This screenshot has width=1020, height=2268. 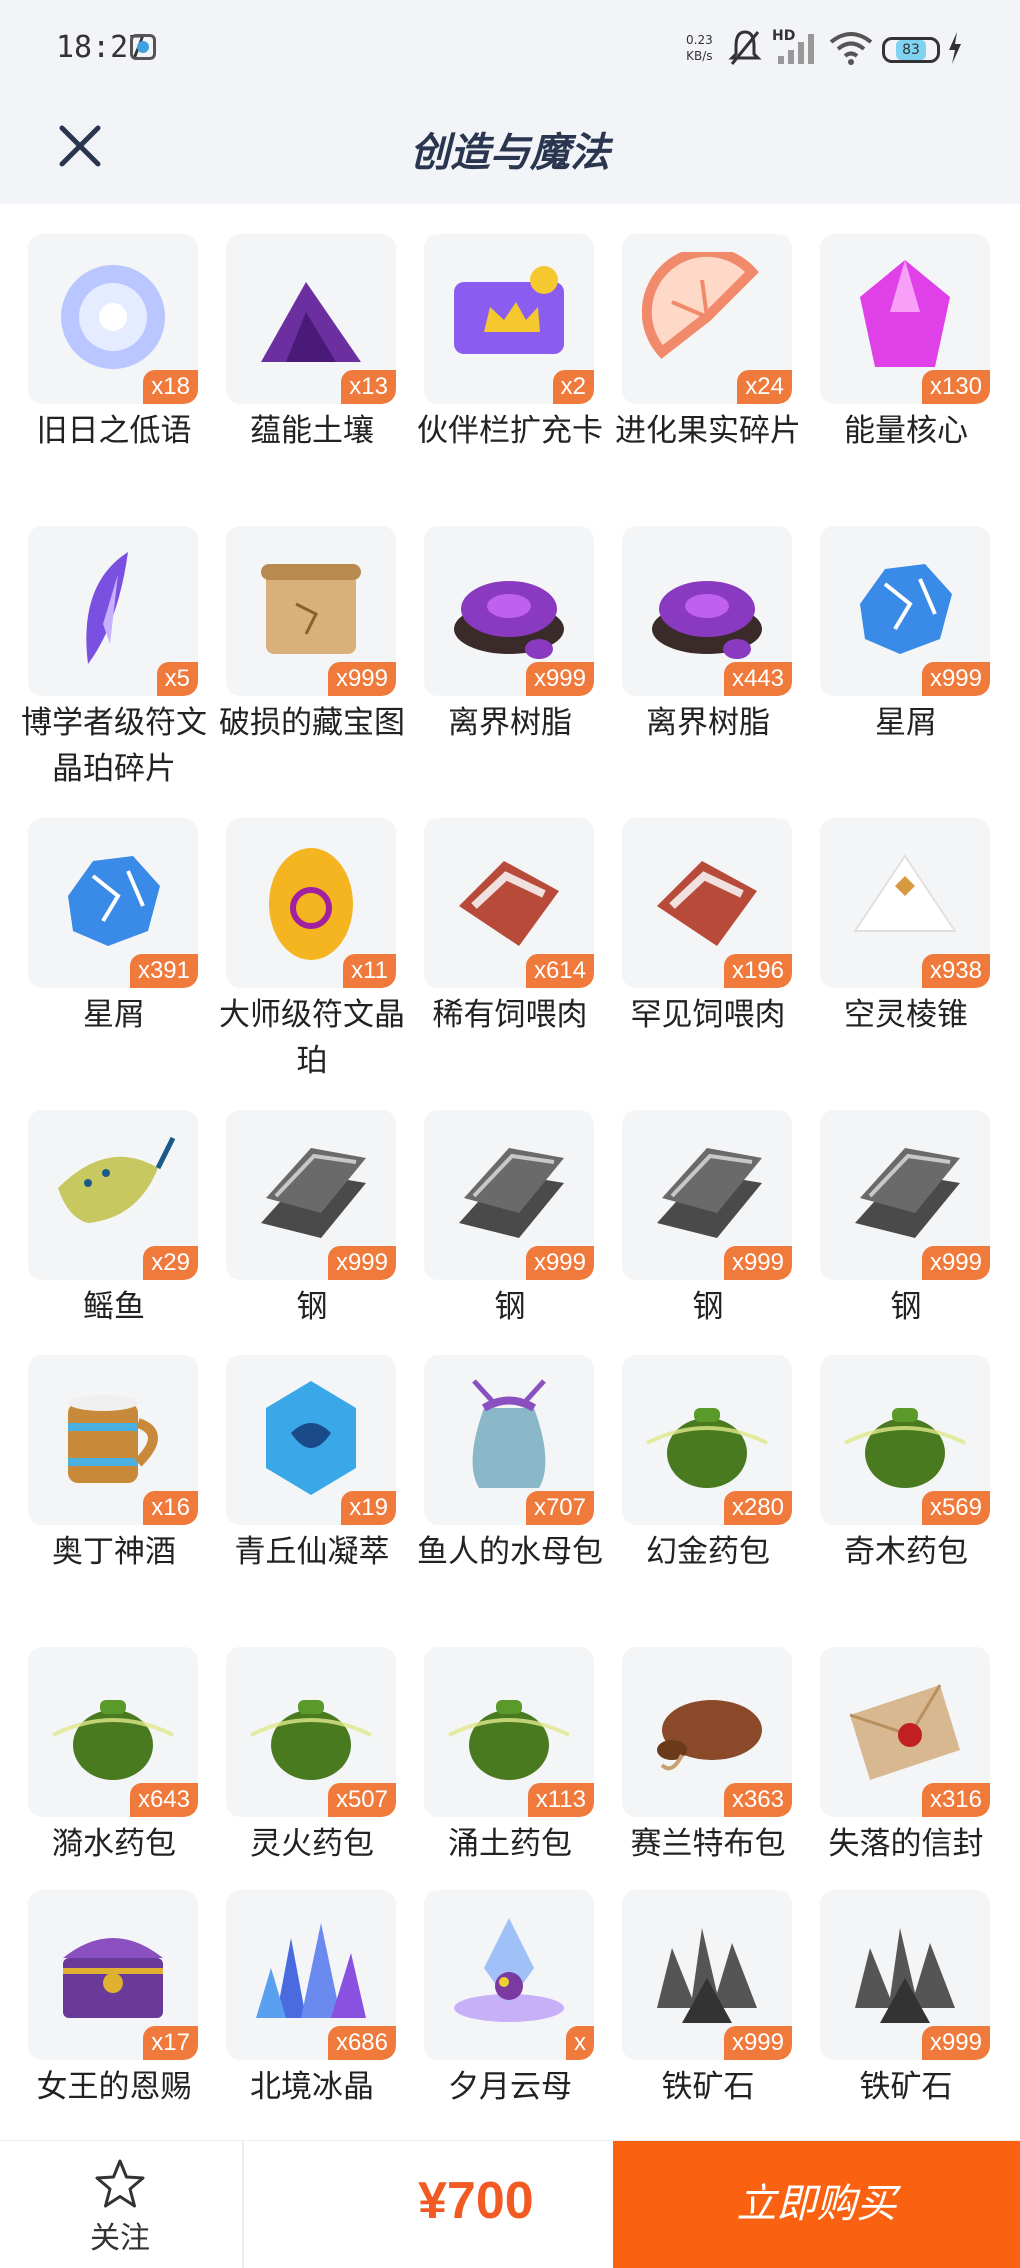 What do you see at coordinates (510, 152) in the screenshot?
I see `title-bar: 创造与魔法` at bounding box center [510, 152].